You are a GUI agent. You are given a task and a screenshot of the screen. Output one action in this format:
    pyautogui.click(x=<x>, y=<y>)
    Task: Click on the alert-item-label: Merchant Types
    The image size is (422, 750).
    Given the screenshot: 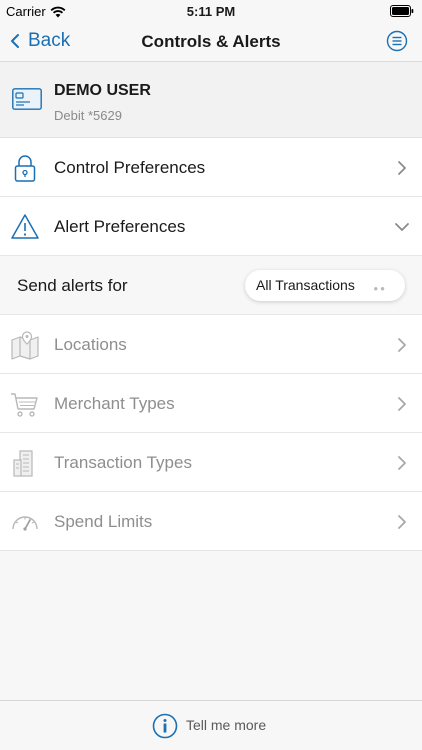 What is the action you would take?
    pyautogui.click(x=114, y=403)
    